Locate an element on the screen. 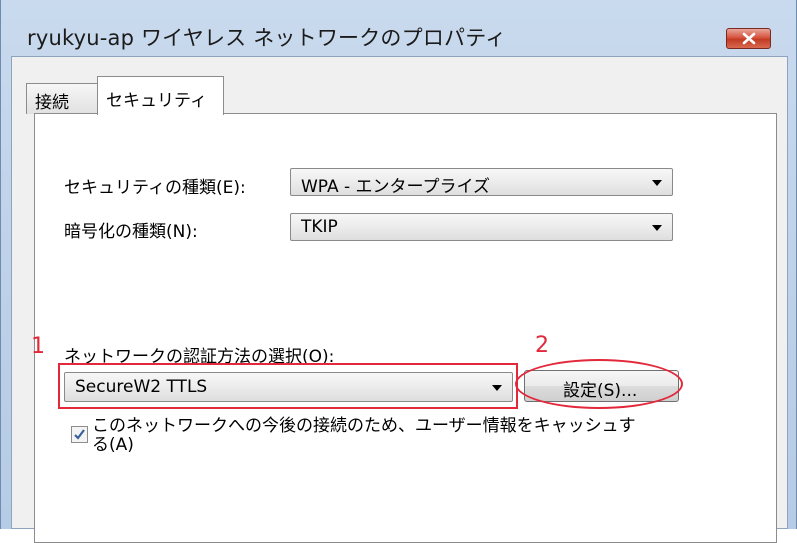 The height and width of the screenshot is (543, 797). security-type-value: WPA - エンタープライズ is located at coordinates (396, 187).